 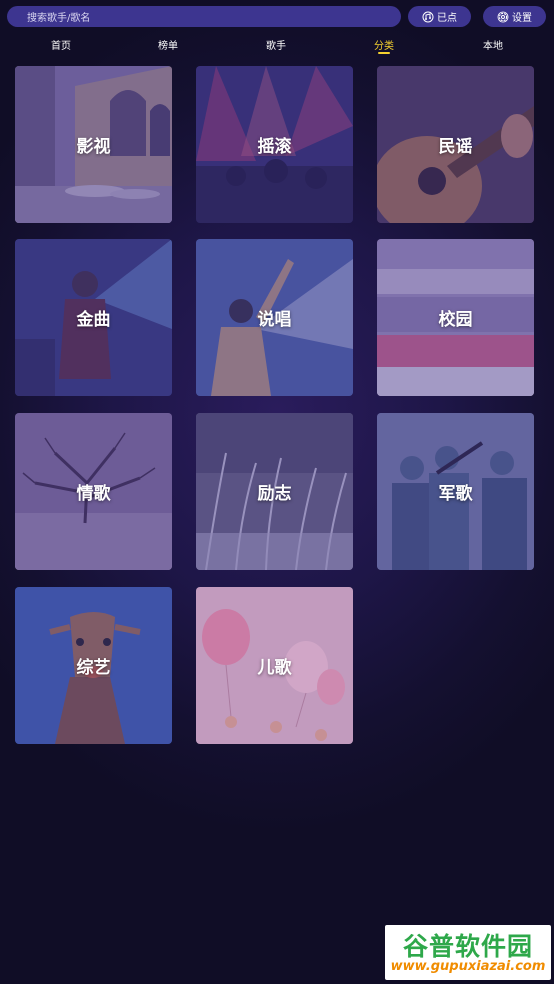 I want to click on category-label: 摇滚, so click(x=274, y=147).